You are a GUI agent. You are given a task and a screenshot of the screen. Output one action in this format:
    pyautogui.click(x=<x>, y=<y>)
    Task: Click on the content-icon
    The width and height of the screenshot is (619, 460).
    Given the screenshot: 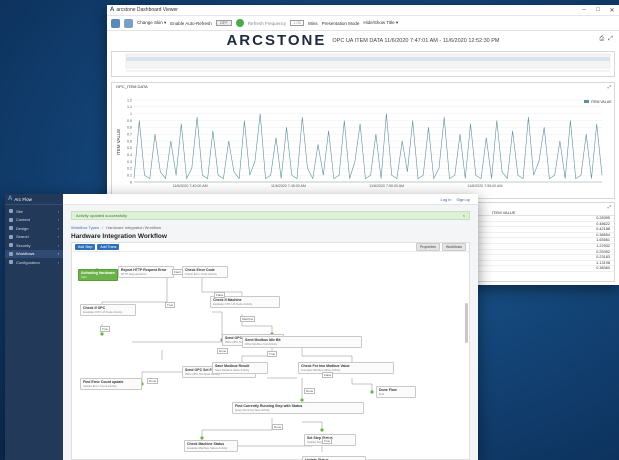 What is the action you would take?
    pyautogui.click(x=11, y=219)
    